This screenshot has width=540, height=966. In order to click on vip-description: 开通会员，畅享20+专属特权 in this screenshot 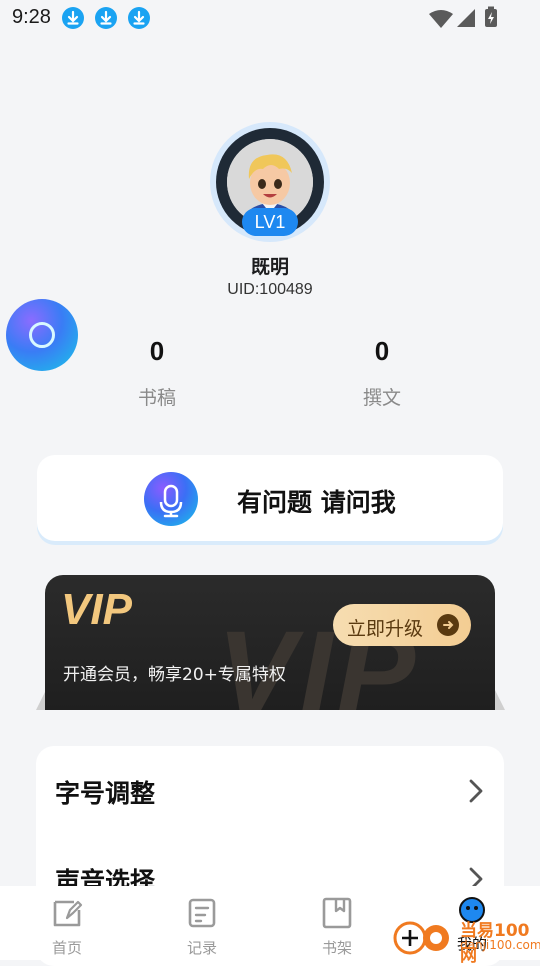, I will do `click(174, 675)`.